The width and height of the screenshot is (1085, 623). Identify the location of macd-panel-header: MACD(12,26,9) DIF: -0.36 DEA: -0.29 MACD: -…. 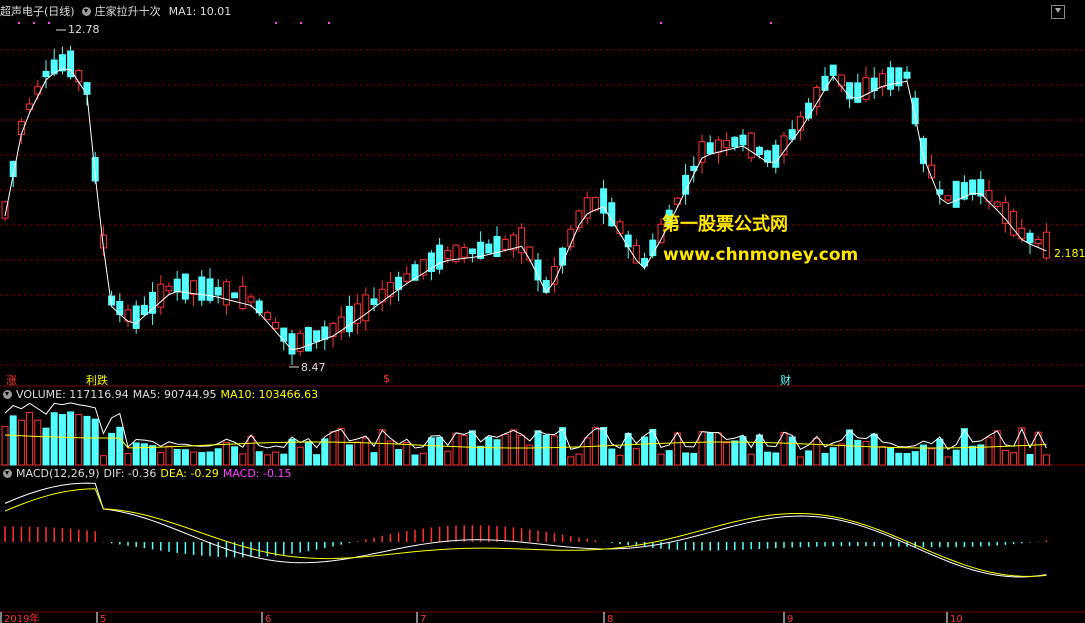
(147, 474).